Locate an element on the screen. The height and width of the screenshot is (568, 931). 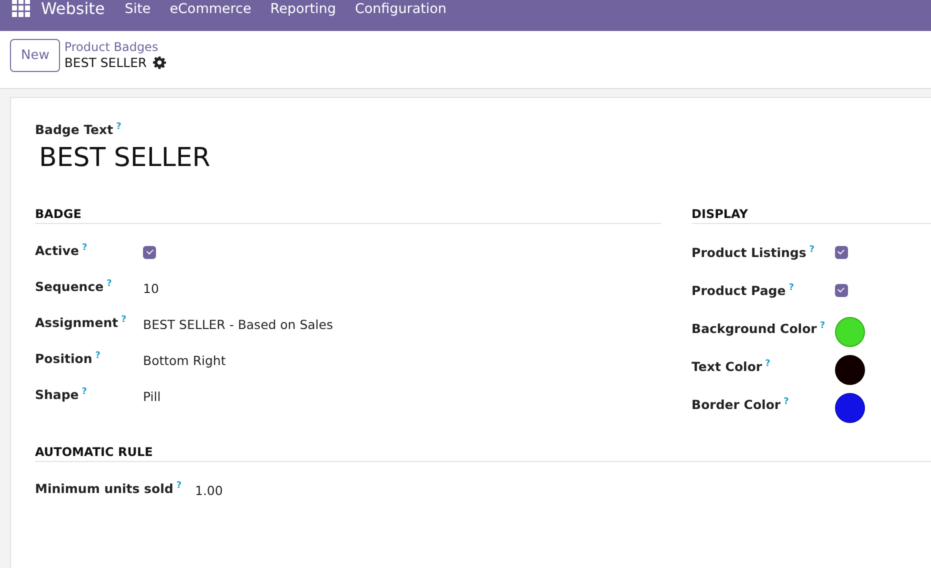
field-label: Product Page is located at coordinates (739, 290).